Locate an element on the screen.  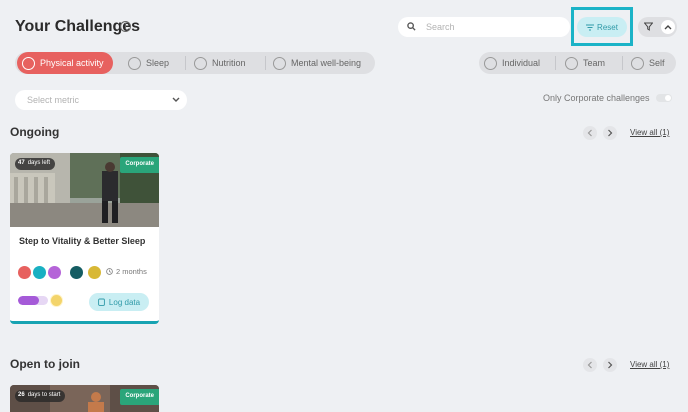
search-box is located at coordinates (484, 27).